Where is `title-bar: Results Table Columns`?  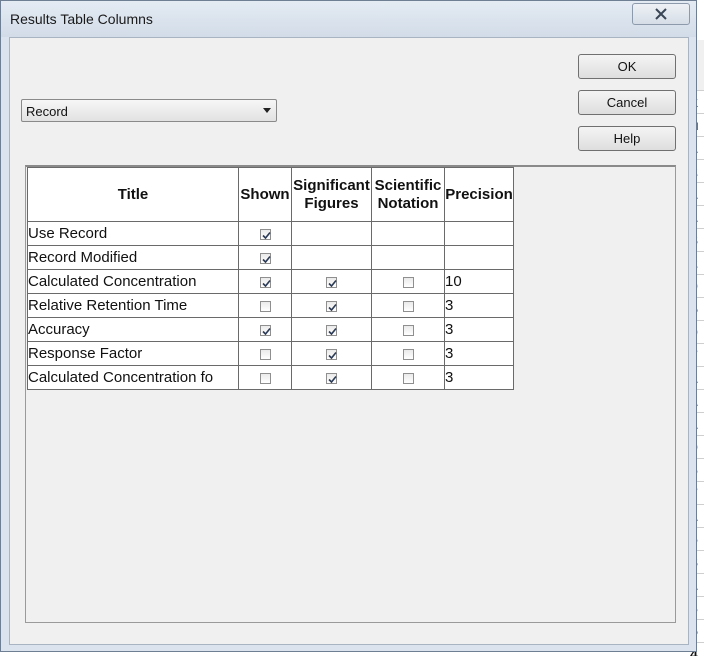
title-bar: Results Table Columns is located at coordinates (348, 19).